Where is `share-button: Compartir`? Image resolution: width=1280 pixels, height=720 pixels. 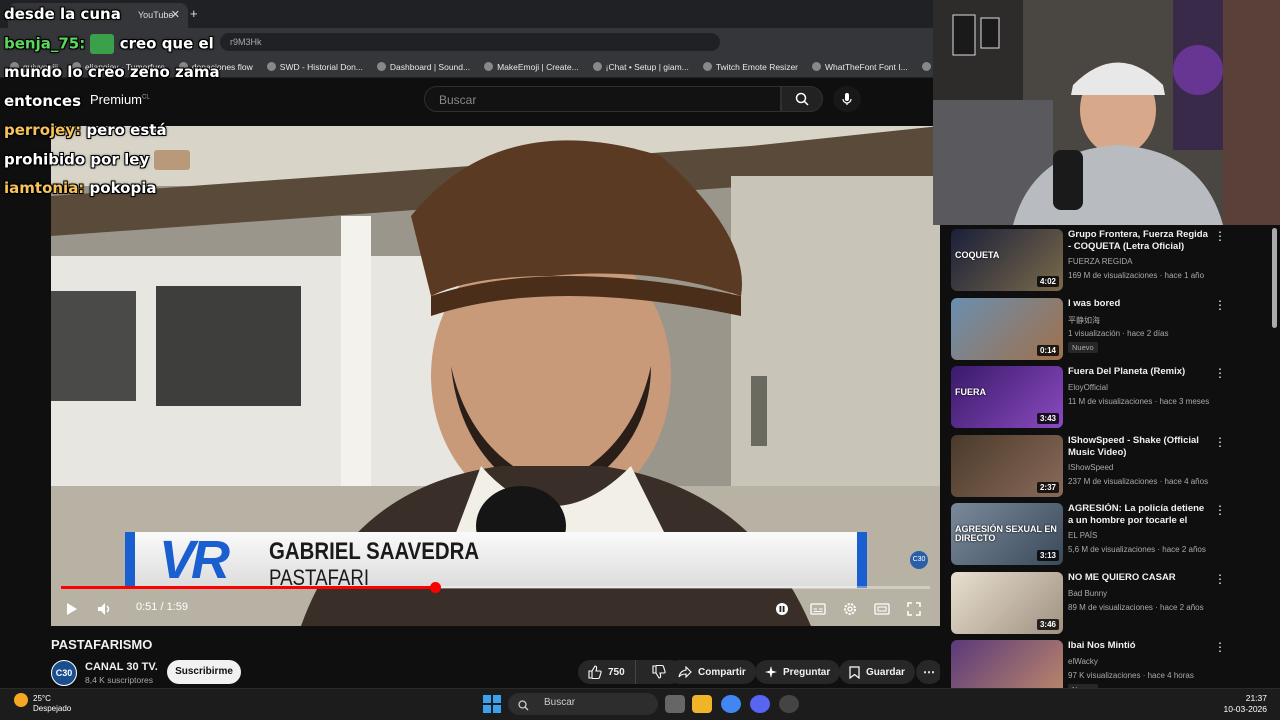 share-button: Compartir is located at coordinates (712, 672).